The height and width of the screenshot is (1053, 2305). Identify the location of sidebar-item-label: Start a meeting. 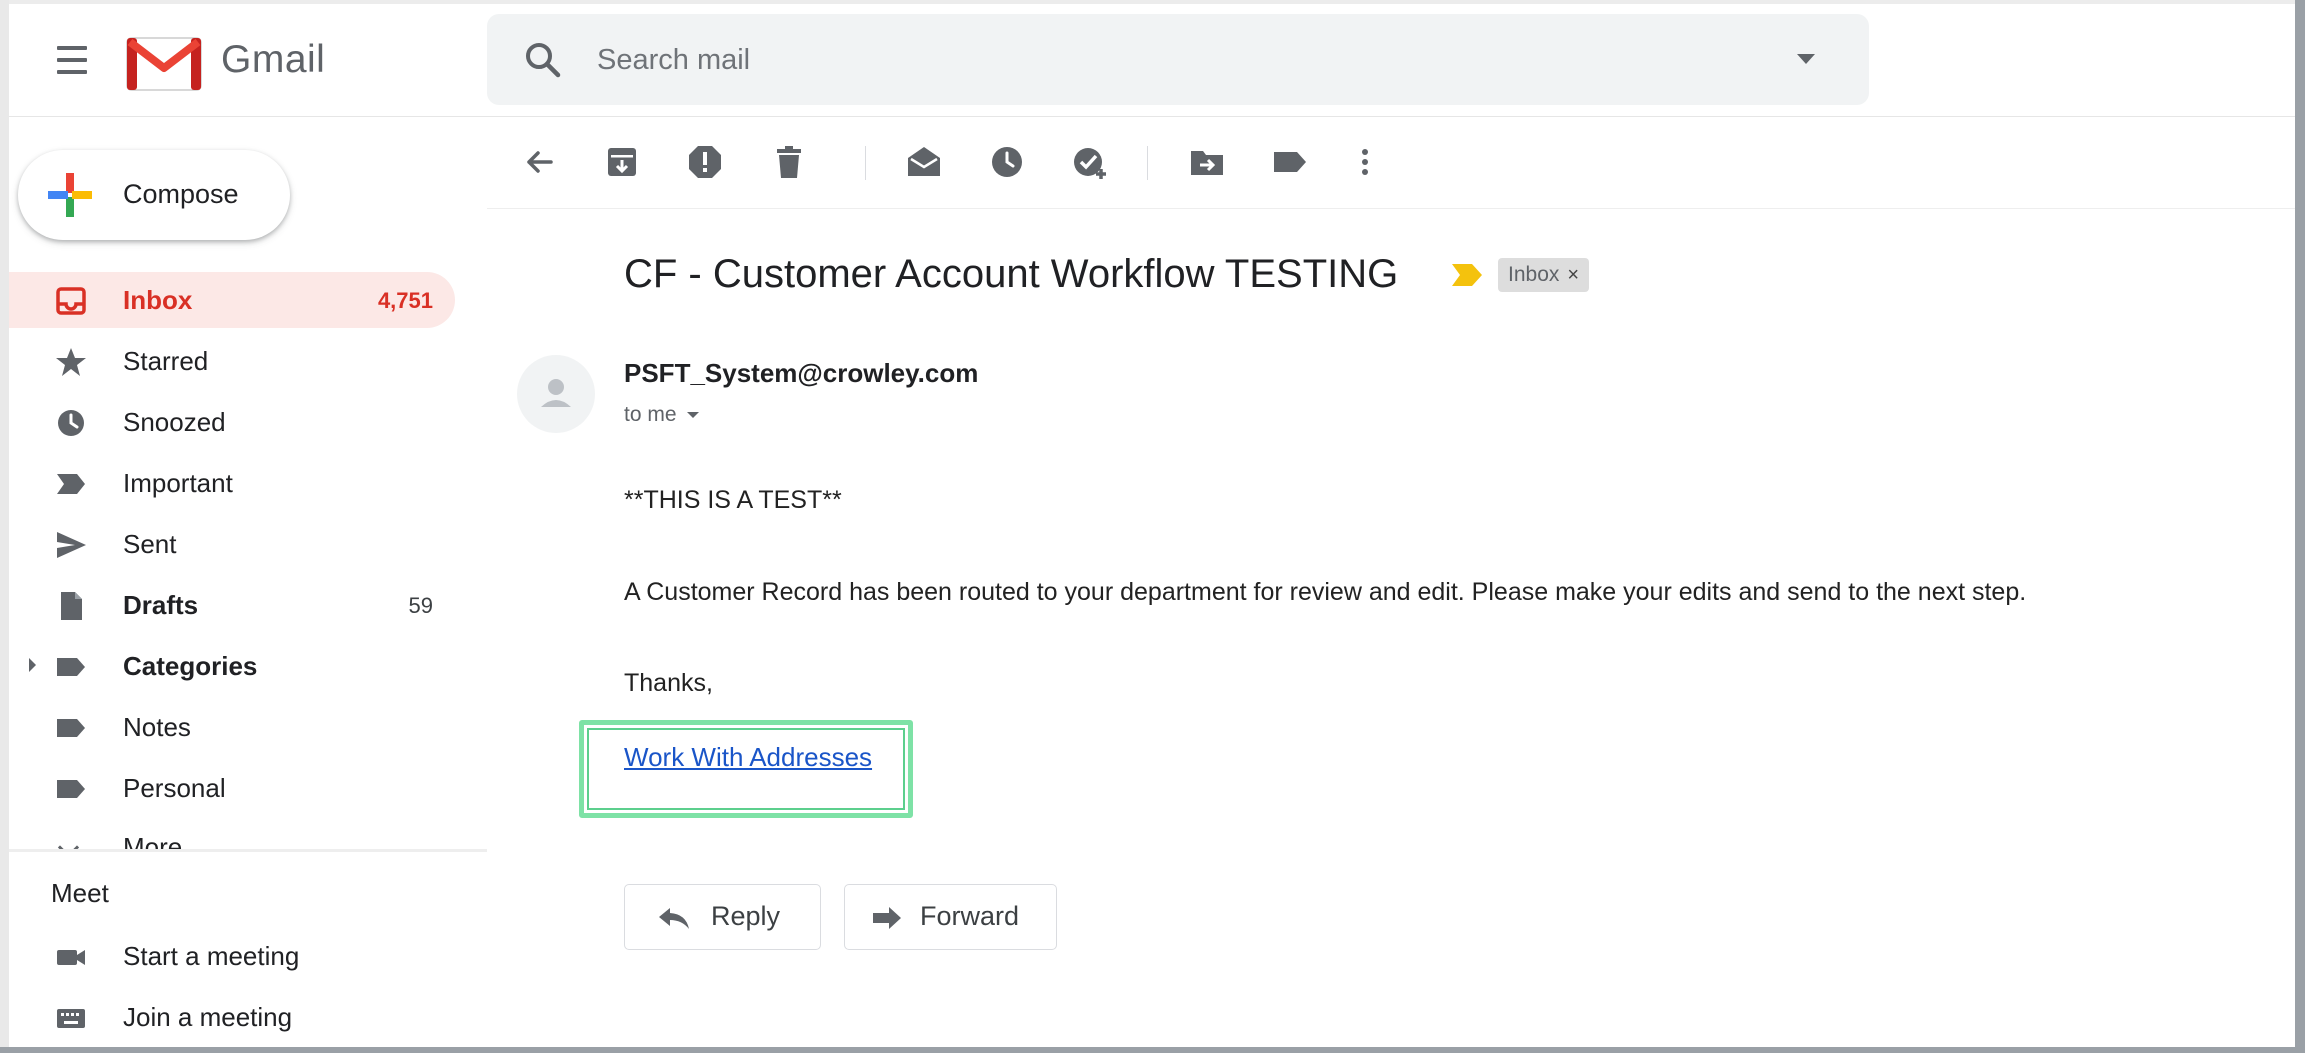
(211, 956).